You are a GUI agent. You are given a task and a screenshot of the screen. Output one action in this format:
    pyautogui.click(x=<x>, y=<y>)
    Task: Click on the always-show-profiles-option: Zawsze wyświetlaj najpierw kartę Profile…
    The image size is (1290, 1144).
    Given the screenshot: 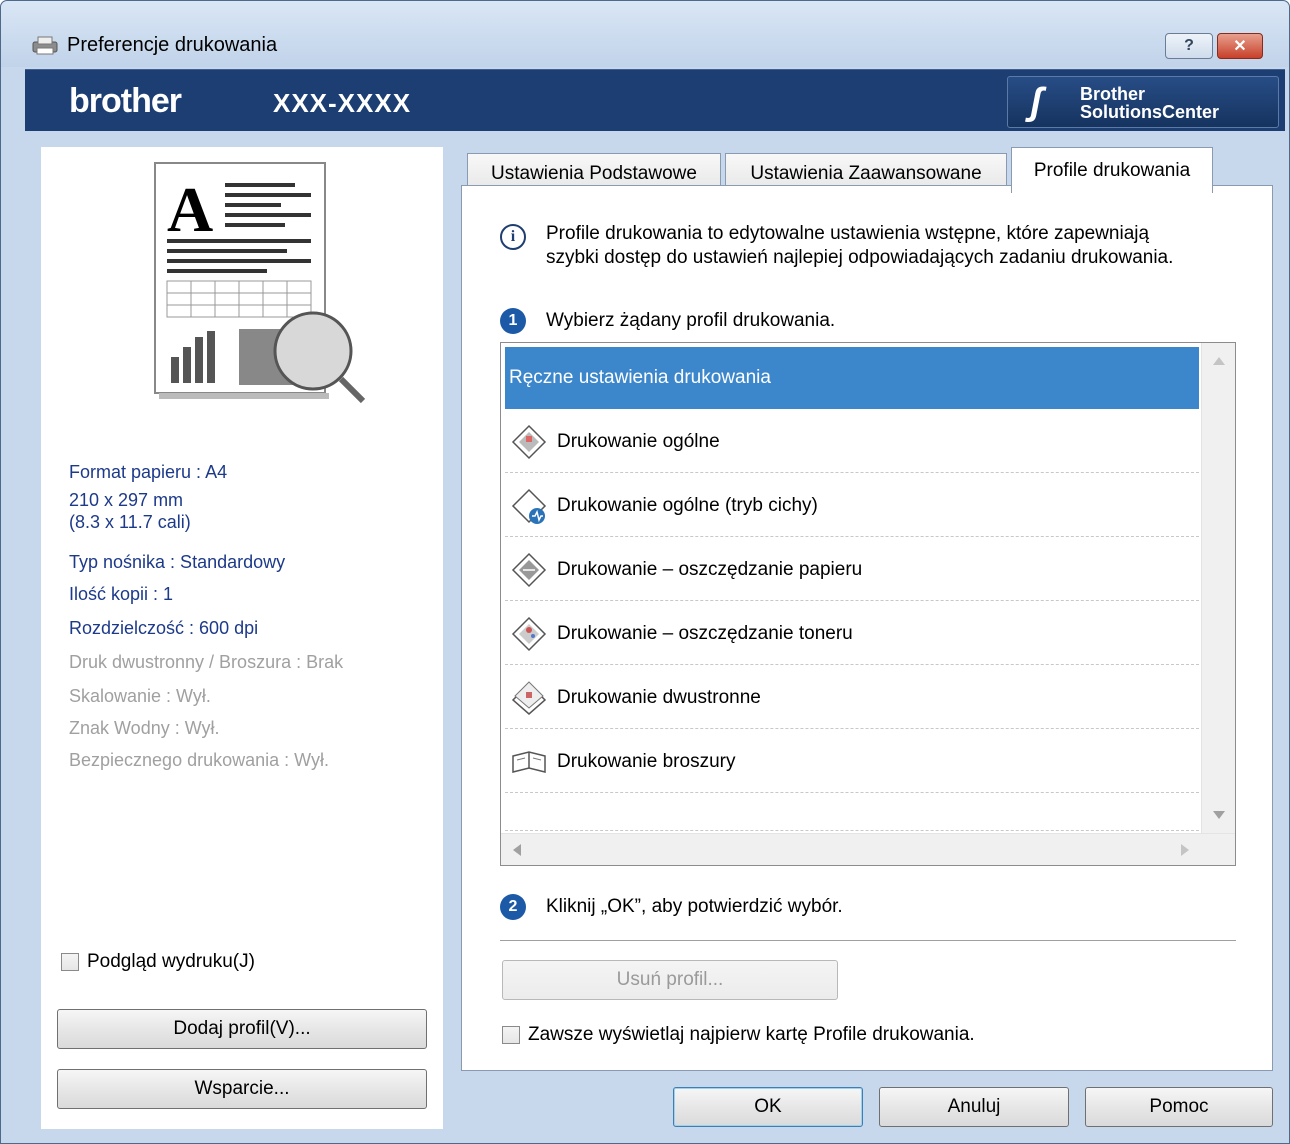 What is the action you would take?
    pyautogui.click(x=738, y=1035)
    